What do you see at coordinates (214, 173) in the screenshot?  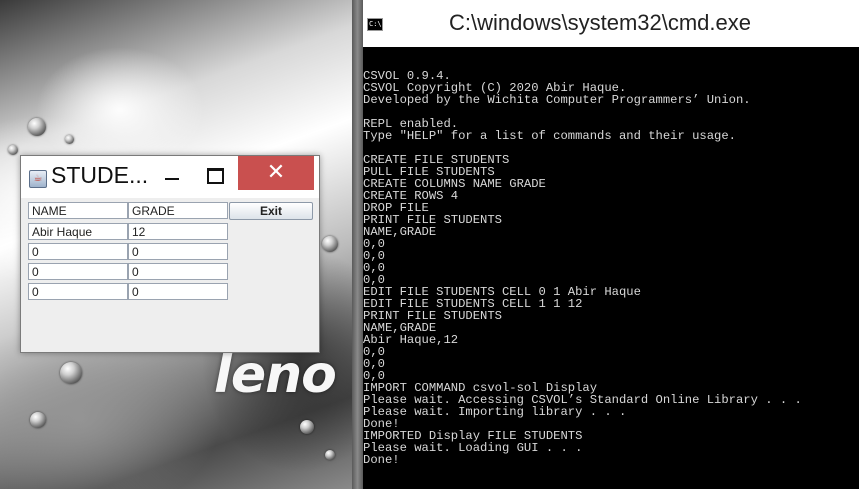 I see `maximize-button` at bounding box center [214, 173].